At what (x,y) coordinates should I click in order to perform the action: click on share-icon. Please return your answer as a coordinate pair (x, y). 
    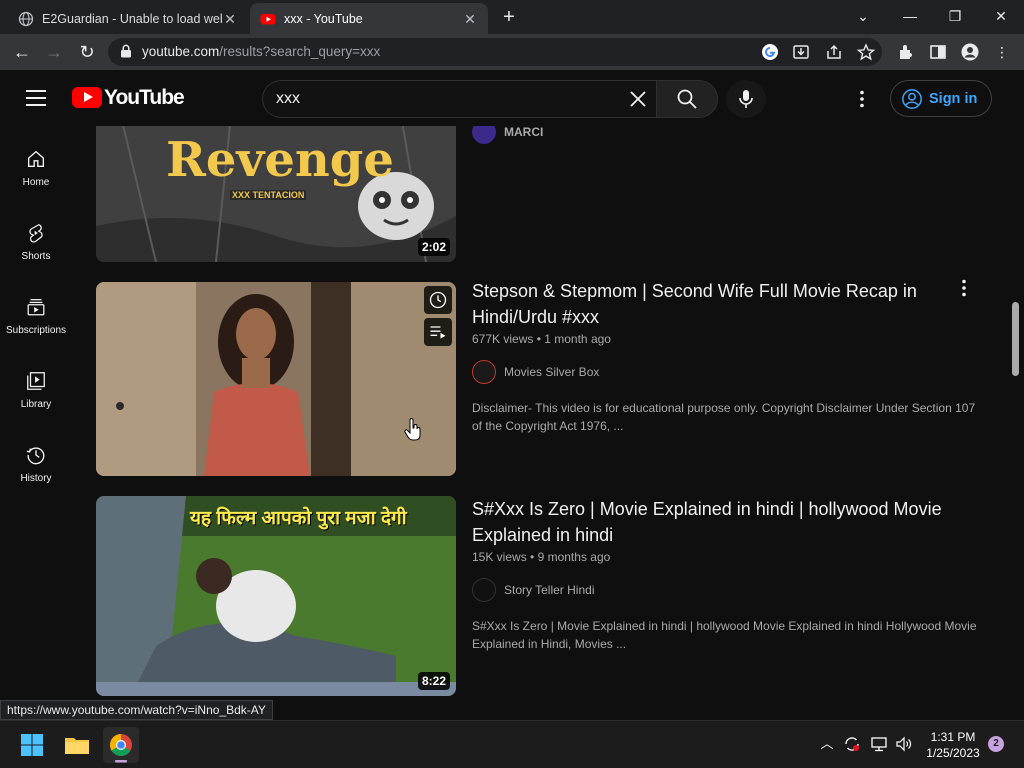
    Looking at the image, I should click on (834, 52).